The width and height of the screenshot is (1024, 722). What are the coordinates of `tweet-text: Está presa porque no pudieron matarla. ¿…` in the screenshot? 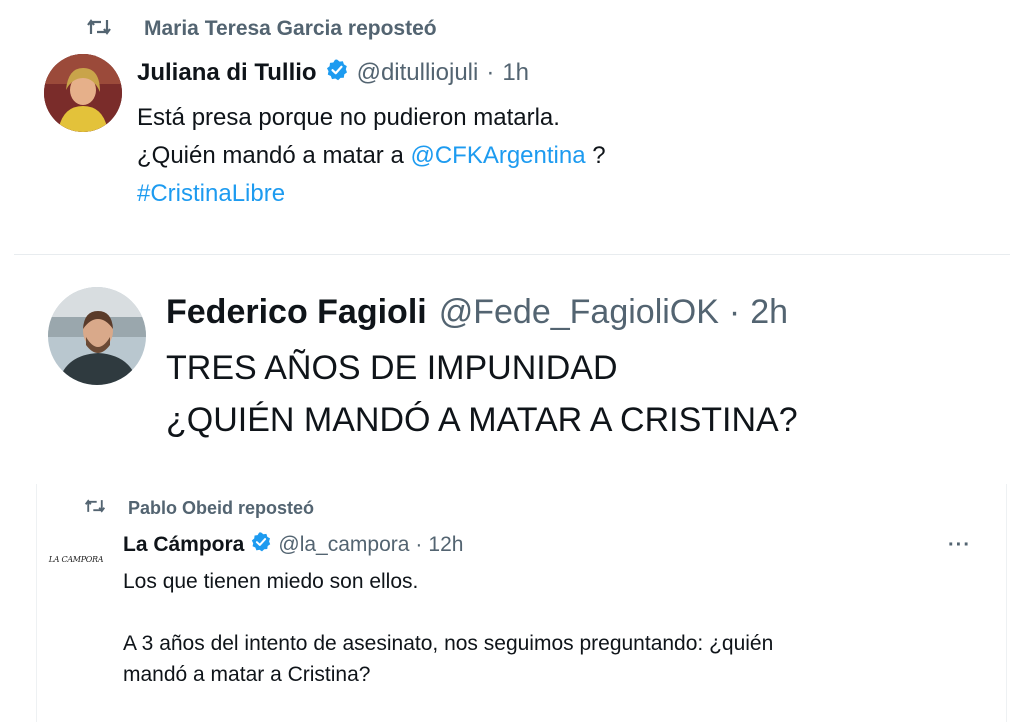 It's located at (371, 156).